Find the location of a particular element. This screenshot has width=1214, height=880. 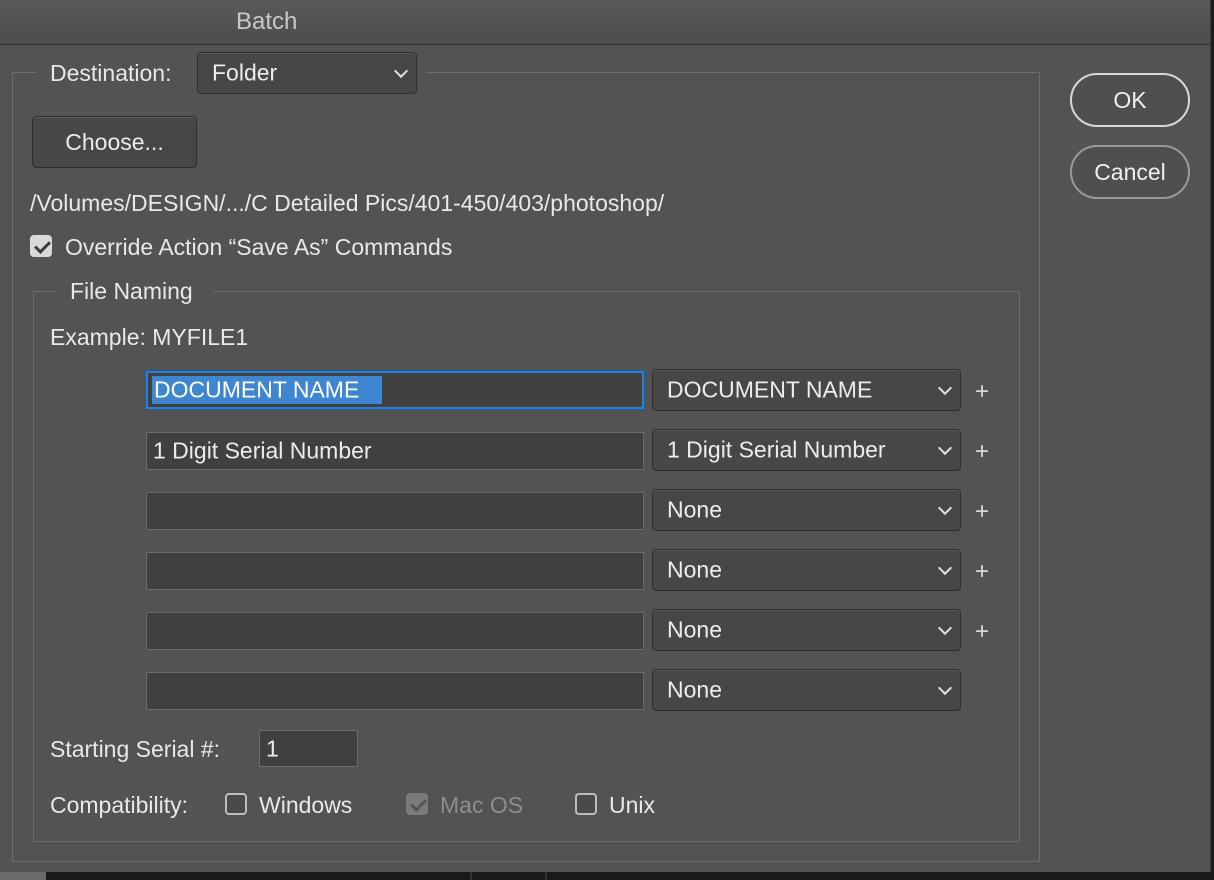

naming-field-2: 1 Digit Serial Number is located at coordinates (395, 451).